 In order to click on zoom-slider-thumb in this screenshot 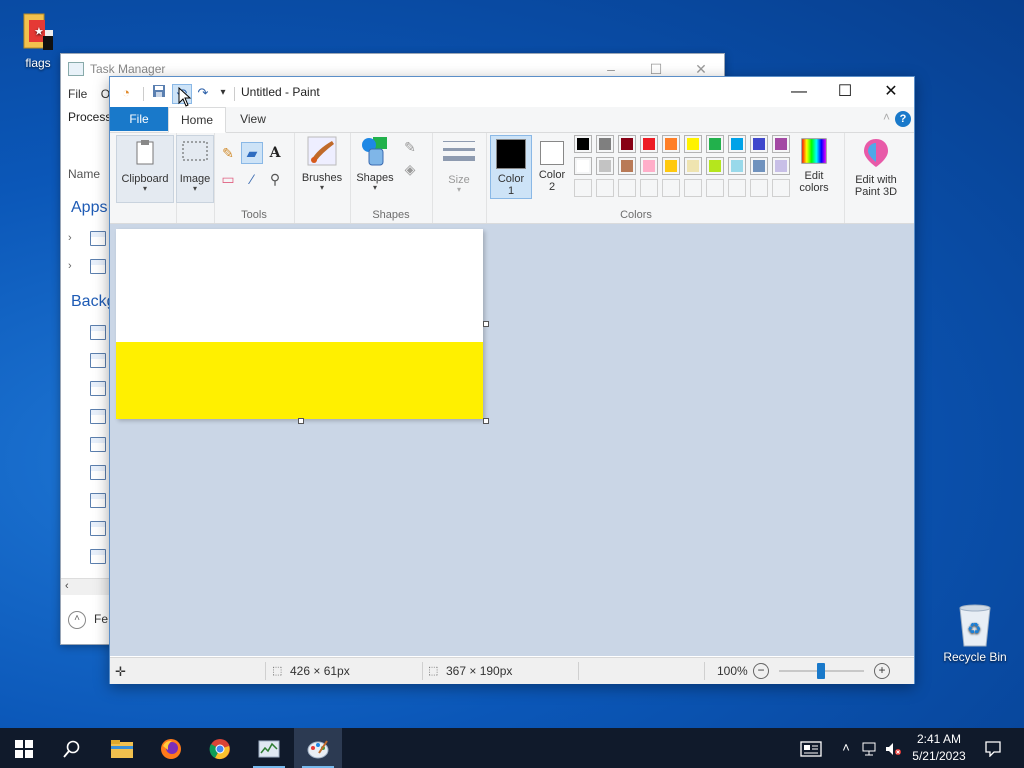, I will do `click(821, 671)`.